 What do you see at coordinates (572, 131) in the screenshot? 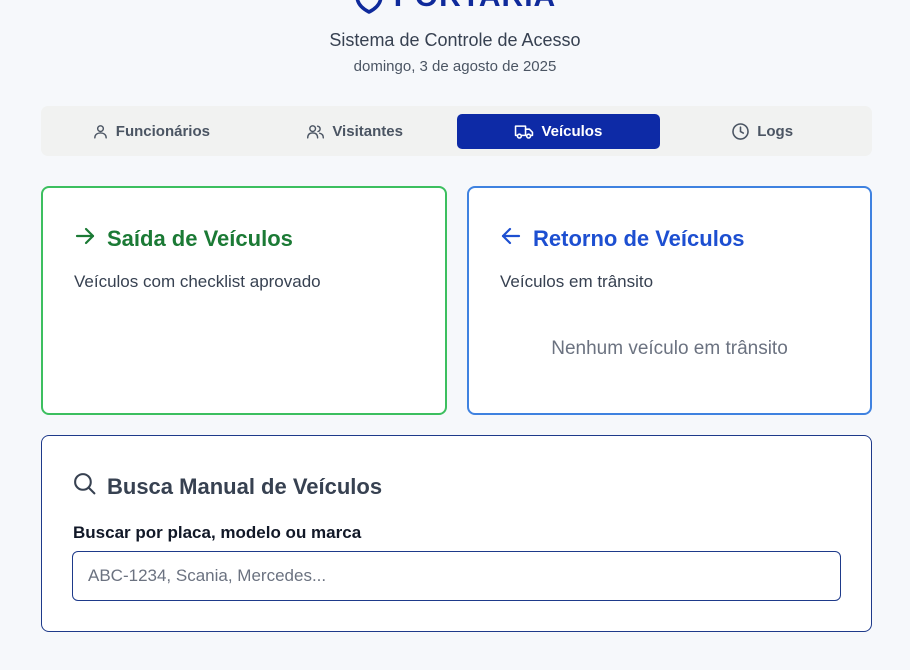
I see `tab-label: Veículos` at bounding box center [572, 131].